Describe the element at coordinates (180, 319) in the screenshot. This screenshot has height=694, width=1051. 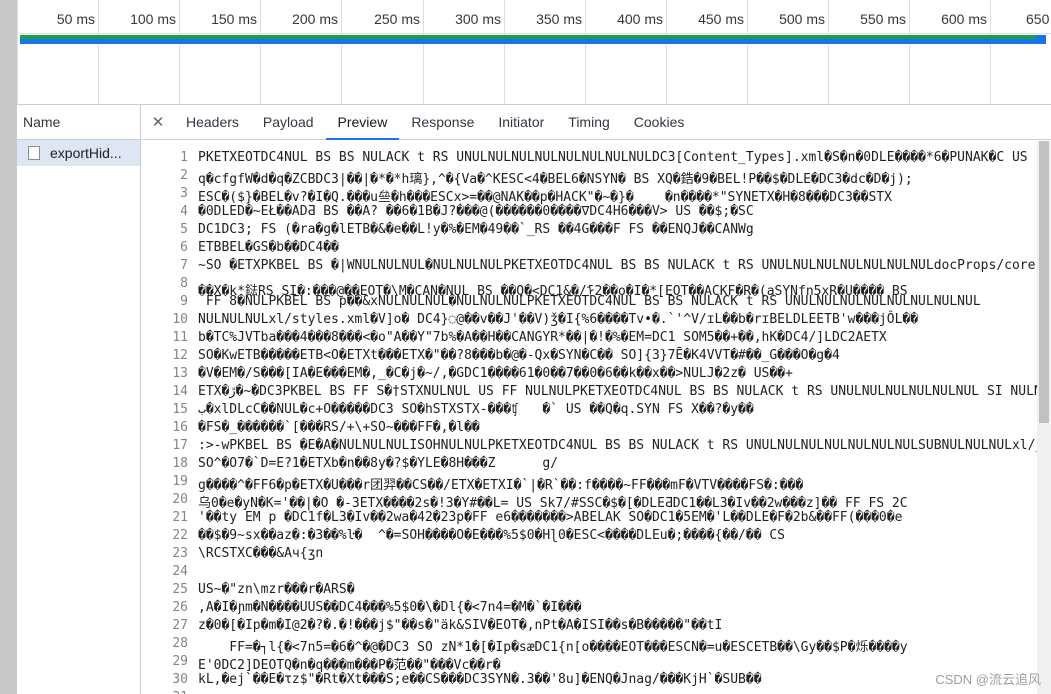
I see `line-number: 10` at that location.